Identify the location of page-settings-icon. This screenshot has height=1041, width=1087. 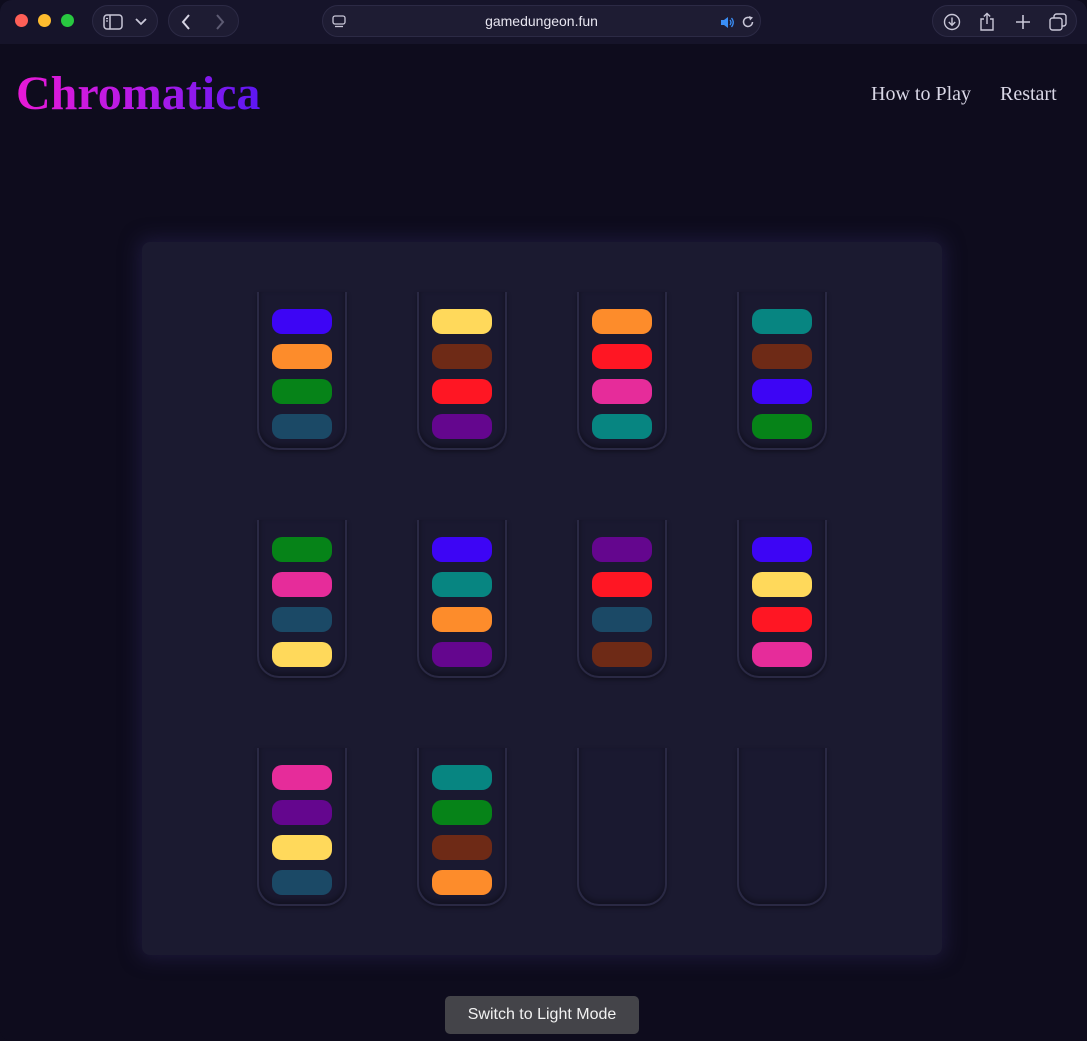
(339, 22).